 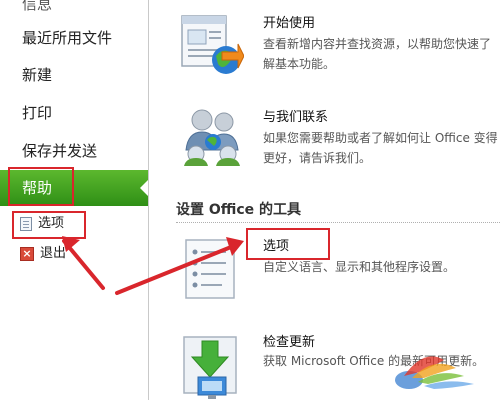 I want to click on sub-item-exit: × 退出, so click(x=43, y=254).